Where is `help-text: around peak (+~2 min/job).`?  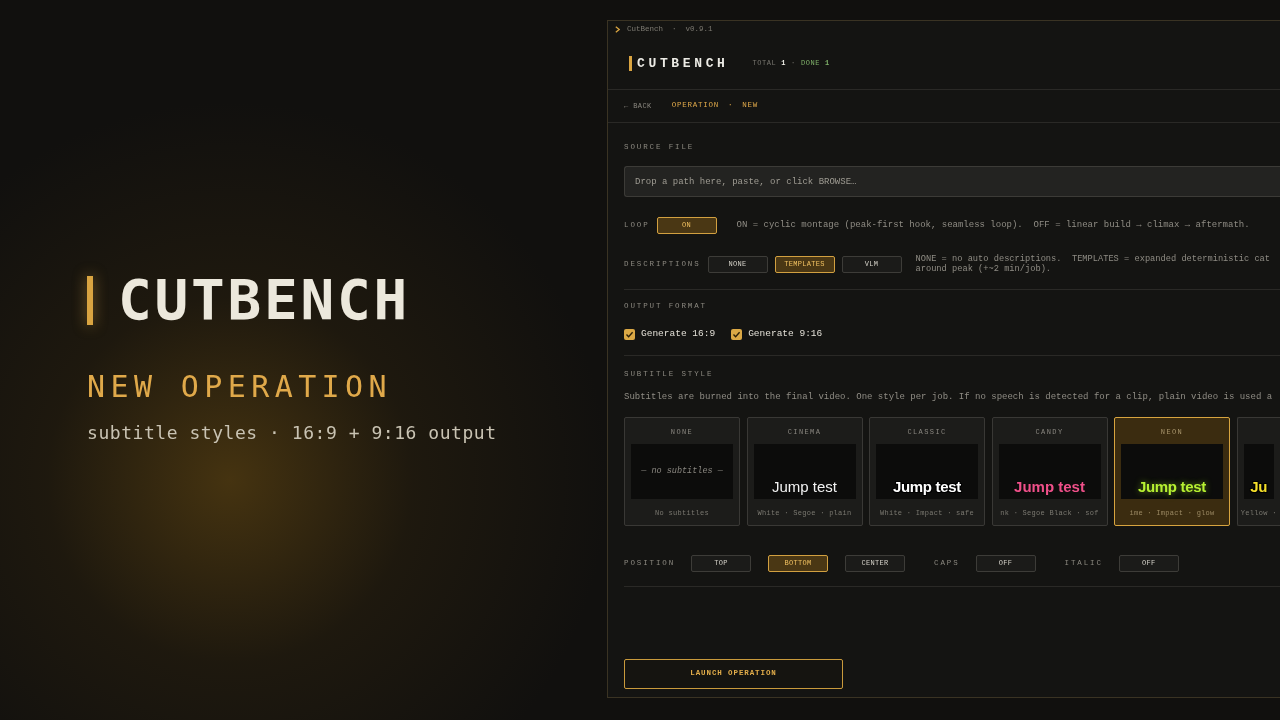
help-text: around peak (+~2 min/job). is located at coordinates (984, 269).